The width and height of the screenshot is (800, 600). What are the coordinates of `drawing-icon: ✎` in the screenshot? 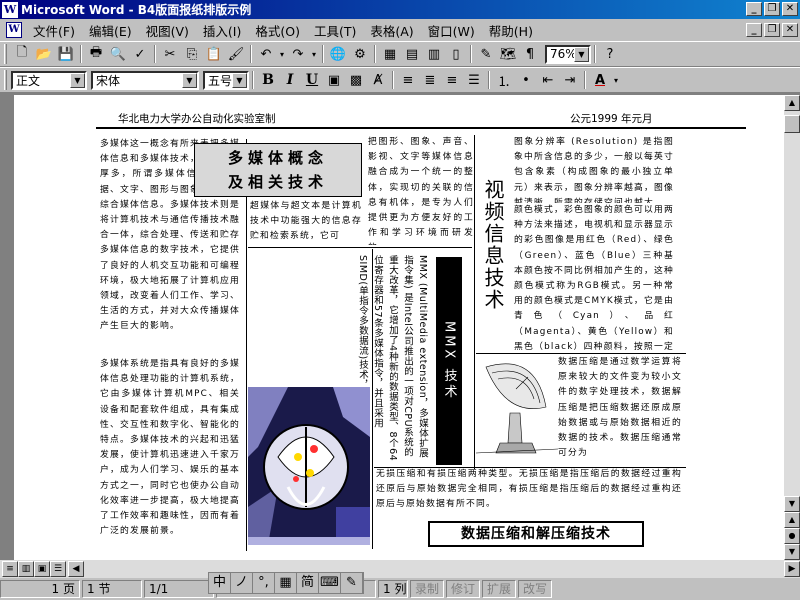 It's located at (486, 54).